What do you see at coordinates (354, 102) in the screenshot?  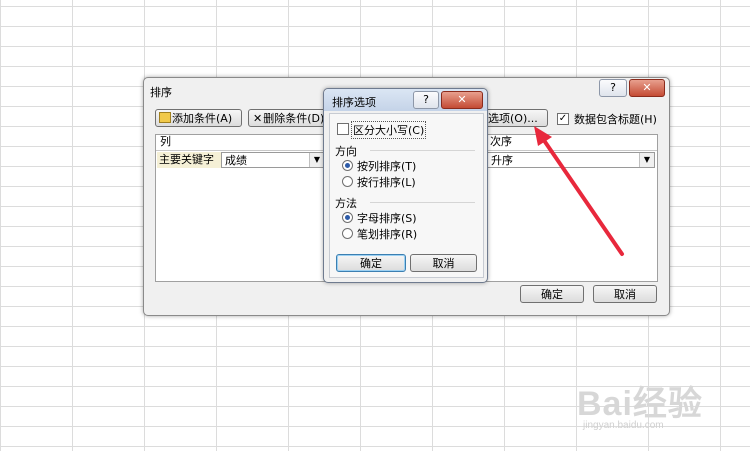 I see `options-dialog-title: 排序选项` at bounding box center [354, 102].